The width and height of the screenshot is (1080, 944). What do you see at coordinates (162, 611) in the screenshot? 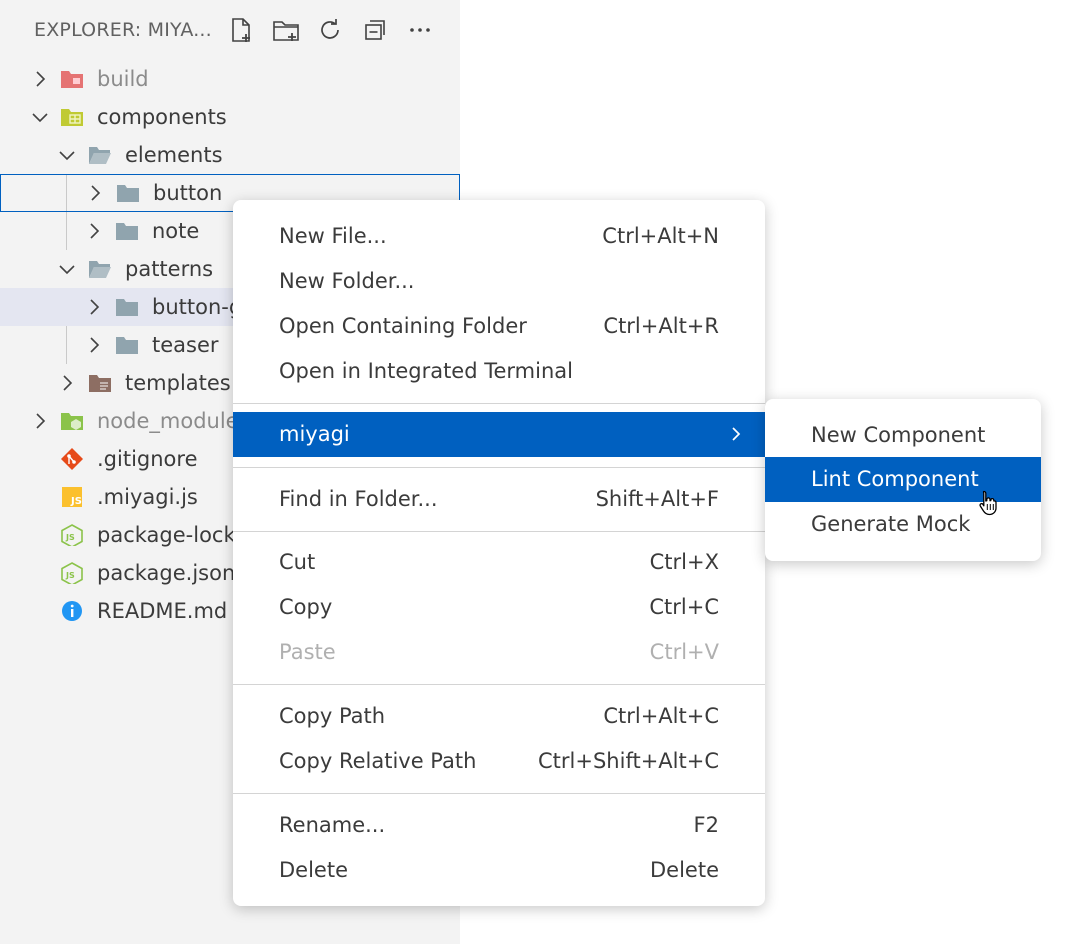
I see `tree-item-label: README.md` at bounding box center [162, 611].